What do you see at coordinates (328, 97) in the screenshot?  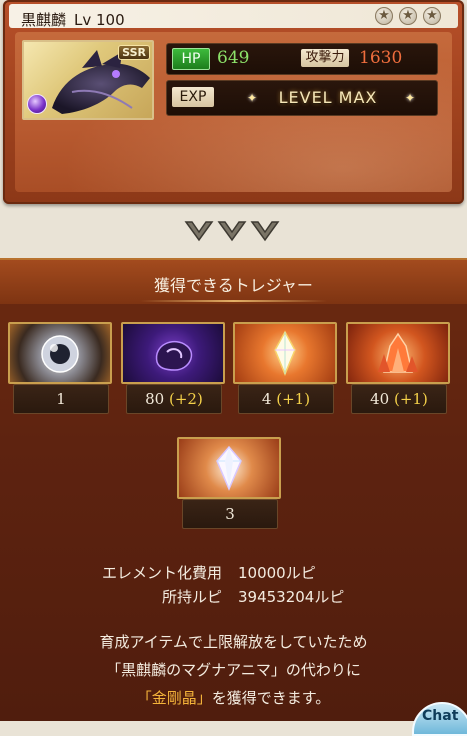 I see `level-max-label: LEVEL MAX` at bounding box center [328, 97].